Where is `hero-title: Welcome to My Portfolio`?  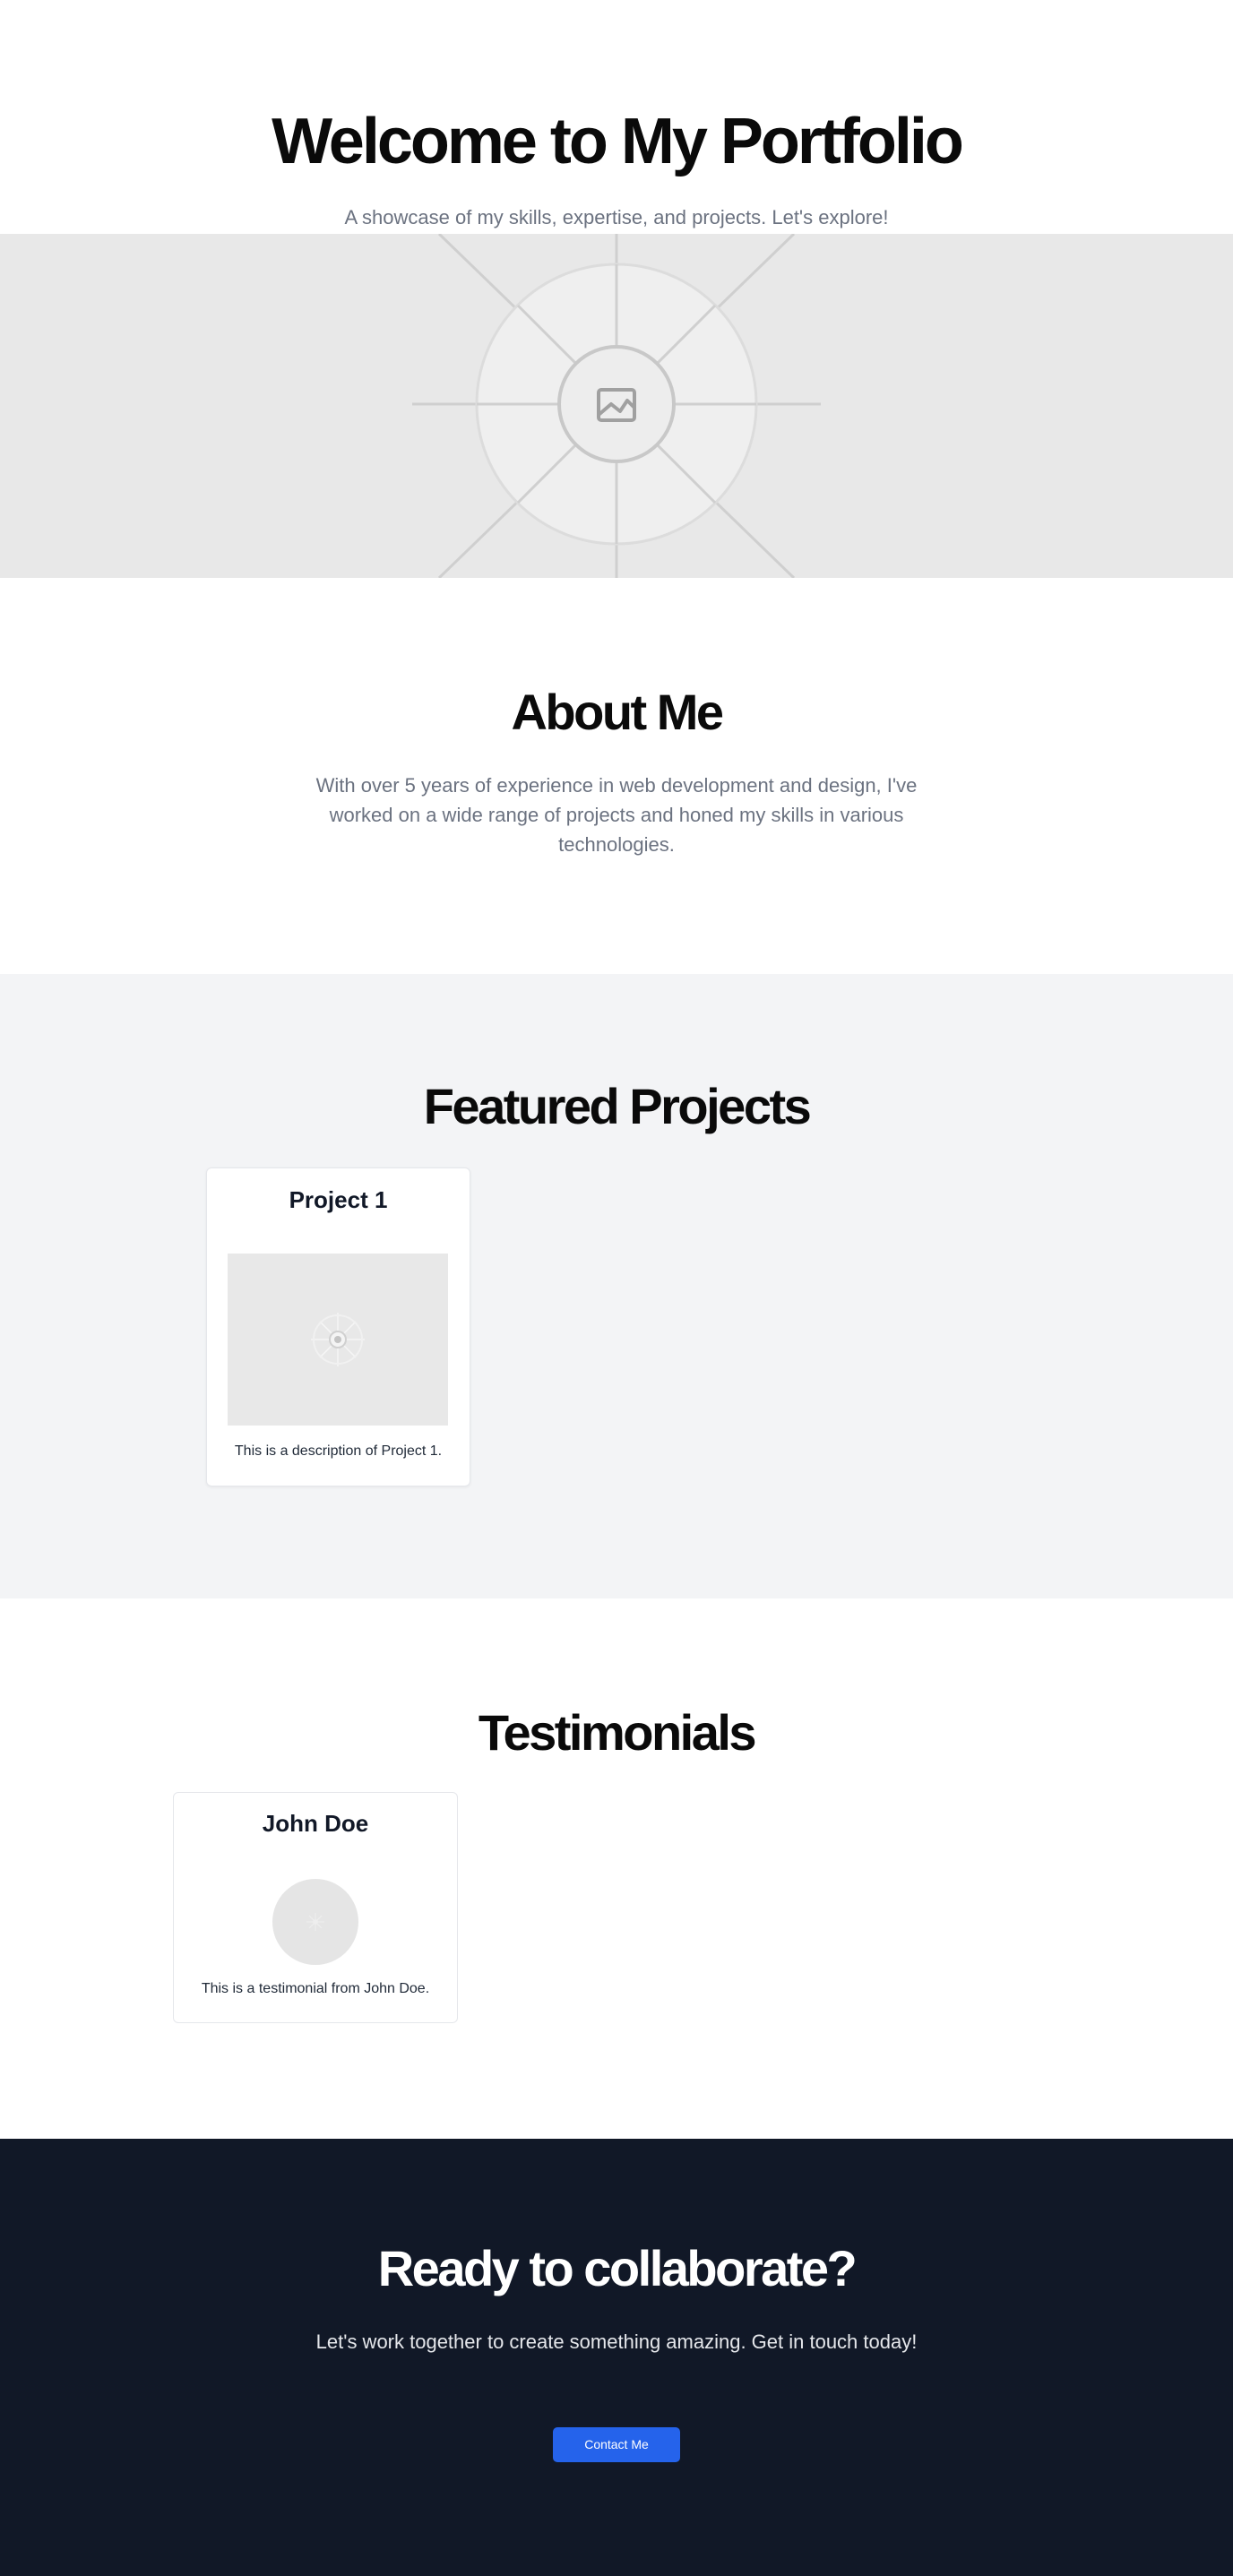
hero-title: Welcome to My Portfolio is located at coordinates (618, 141).